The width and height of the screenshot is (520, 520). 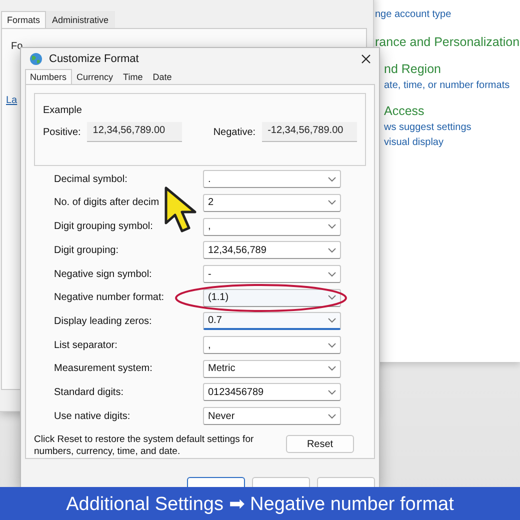 I want to click on settings-link: visual display, so click(x=452, y=142).